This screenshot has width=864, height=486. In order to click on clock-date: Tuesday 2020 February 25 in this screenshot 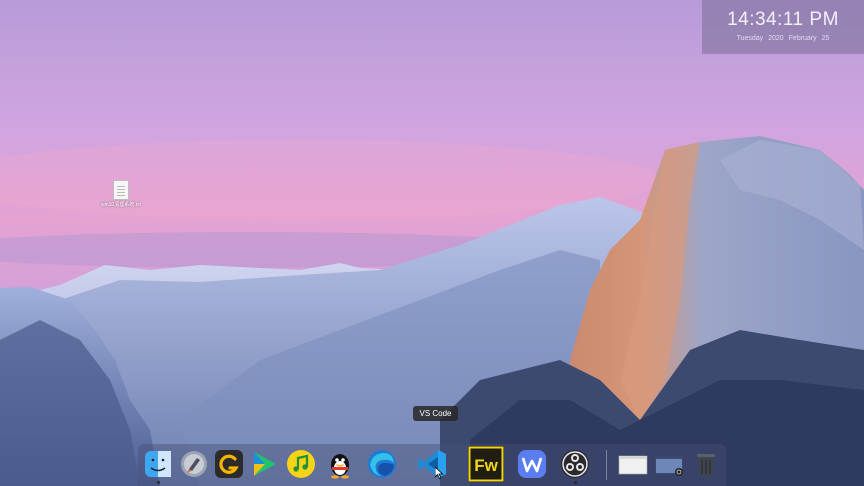, I will do `click(783, 38)`.